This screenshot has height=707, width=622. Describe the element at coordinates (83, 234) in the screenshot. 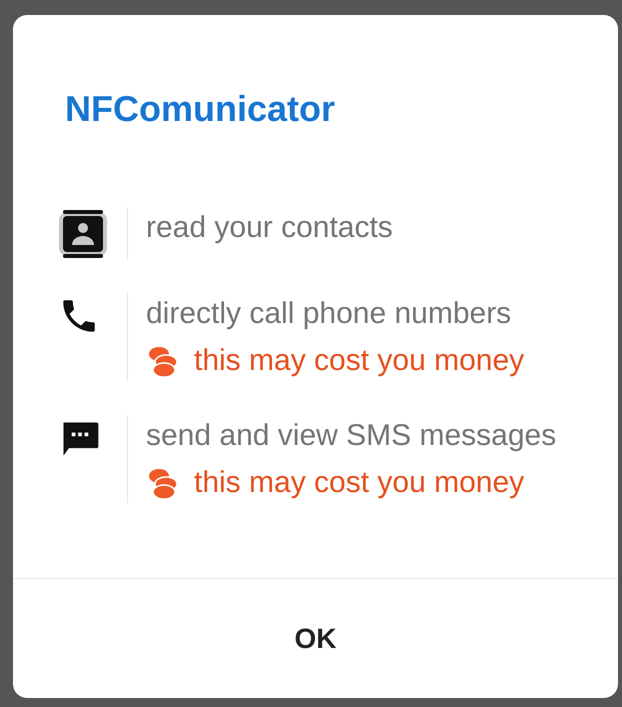

I see `contact-card-icon` at that location.